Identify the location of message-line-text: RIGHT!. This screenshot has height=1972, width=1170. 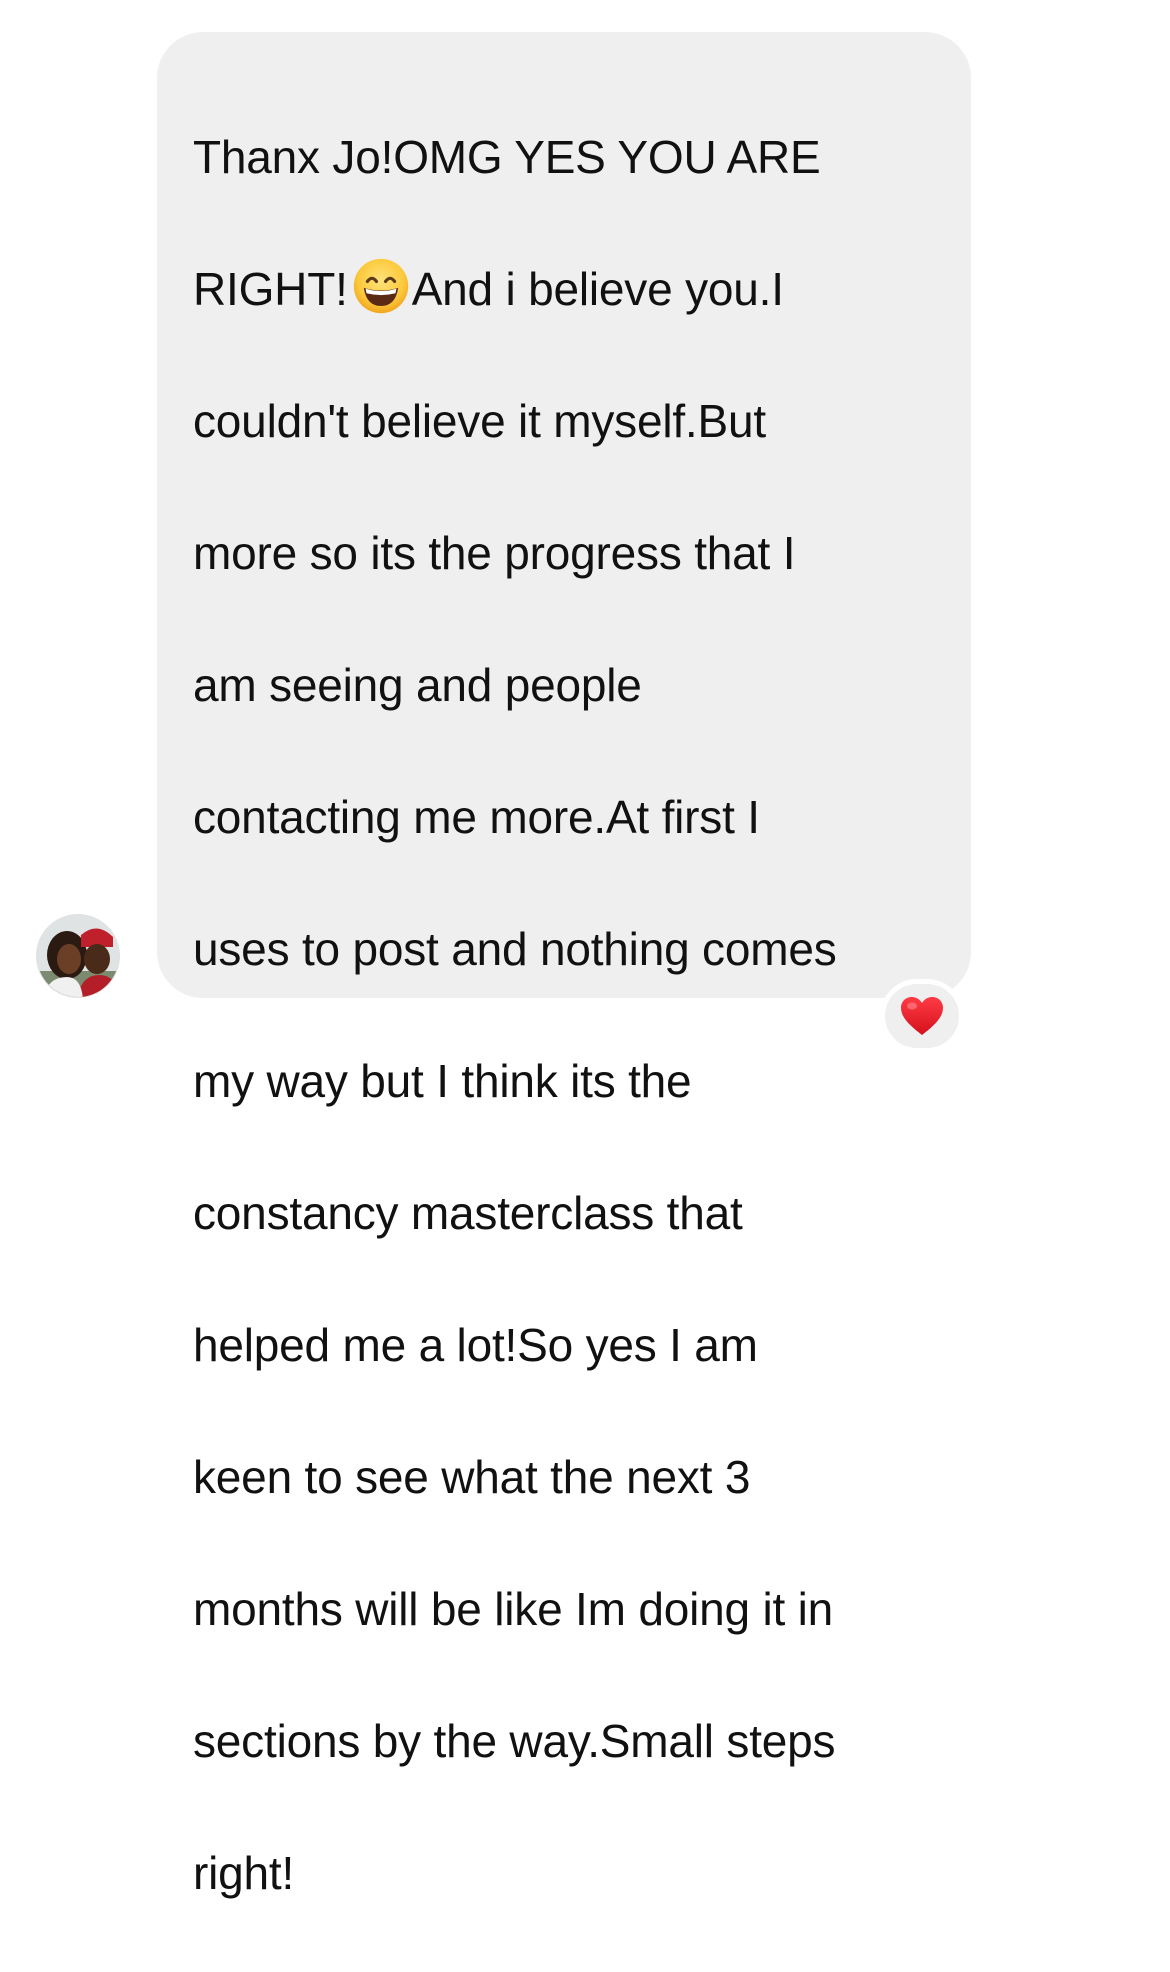
(270, 289).